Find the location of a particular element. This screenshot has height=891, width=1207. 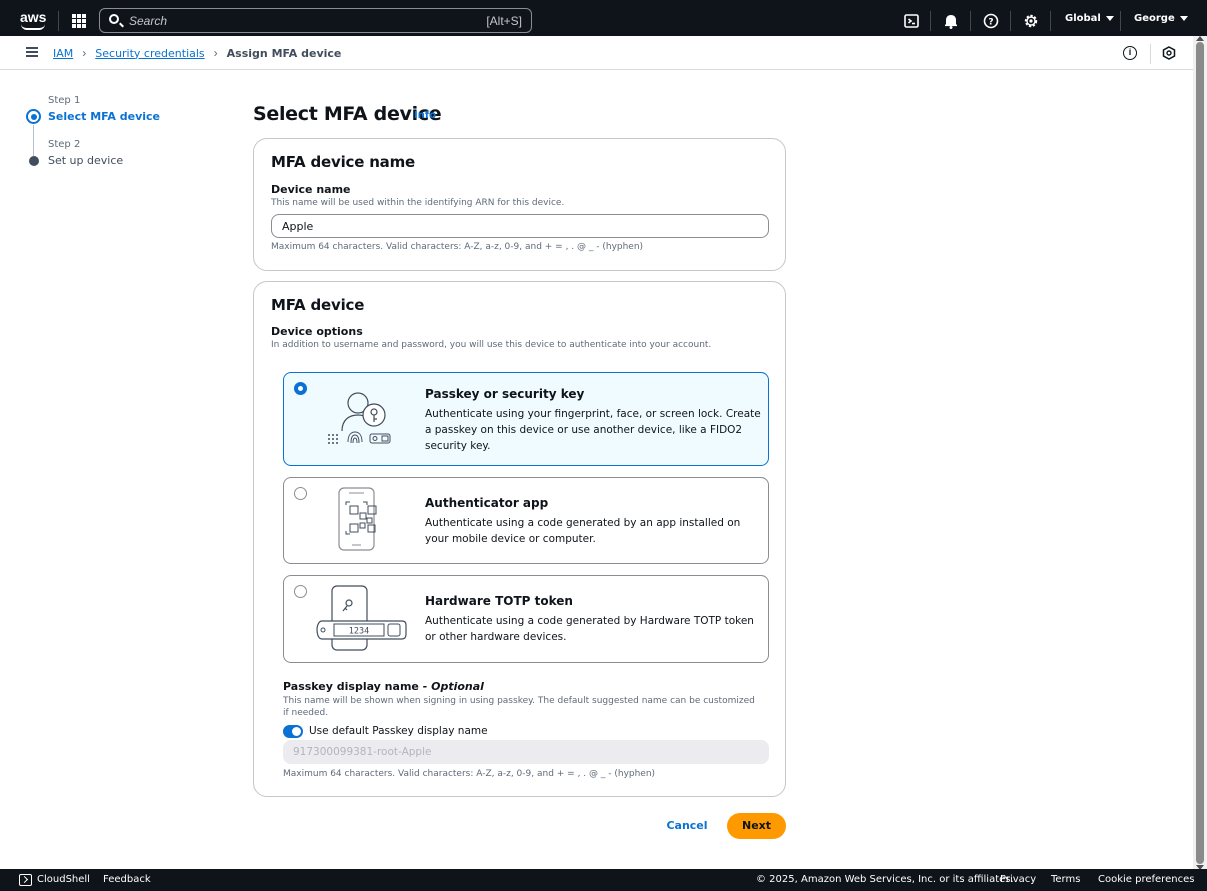

menu-hamburger-icon is located at coordinates (32, 52).